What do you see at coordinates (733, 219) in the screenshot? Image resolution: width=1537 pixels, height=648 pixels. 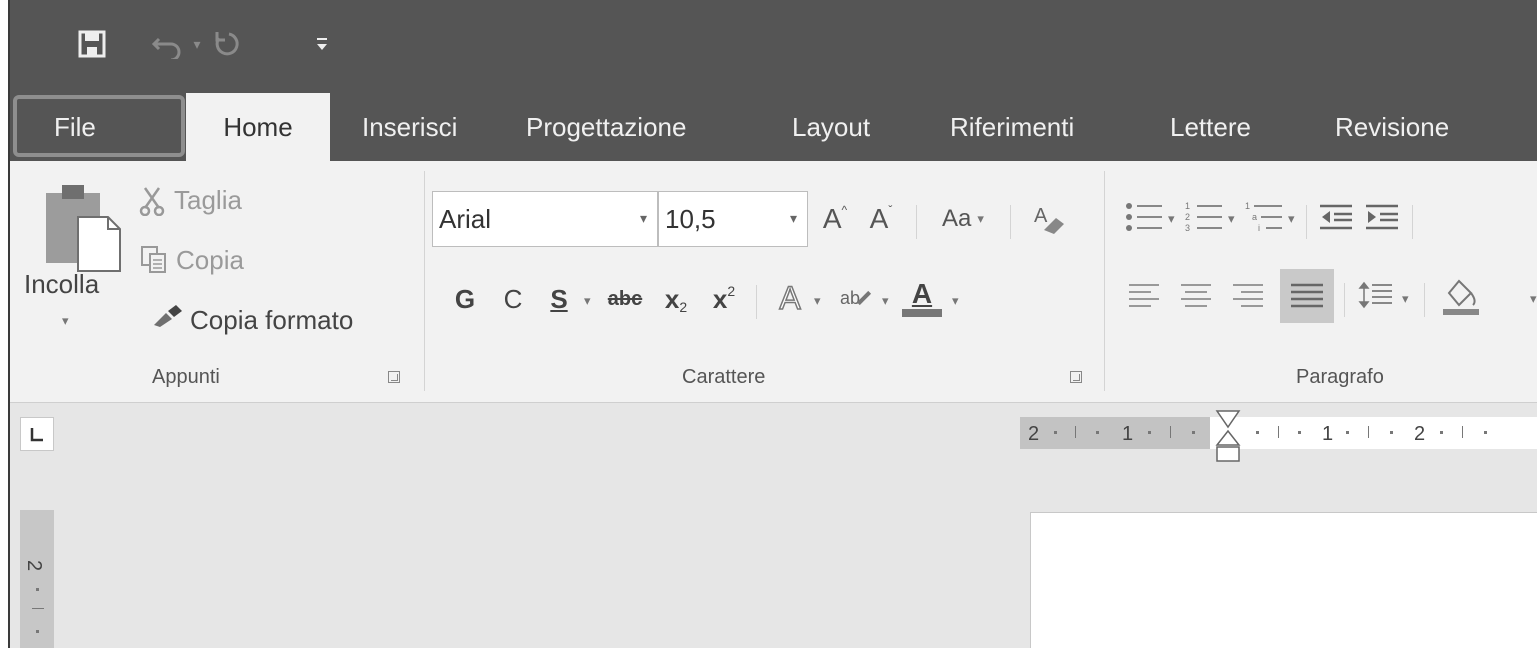 I see `font-size-combo: 10,5 ▾` at bounding box center [733, 219].